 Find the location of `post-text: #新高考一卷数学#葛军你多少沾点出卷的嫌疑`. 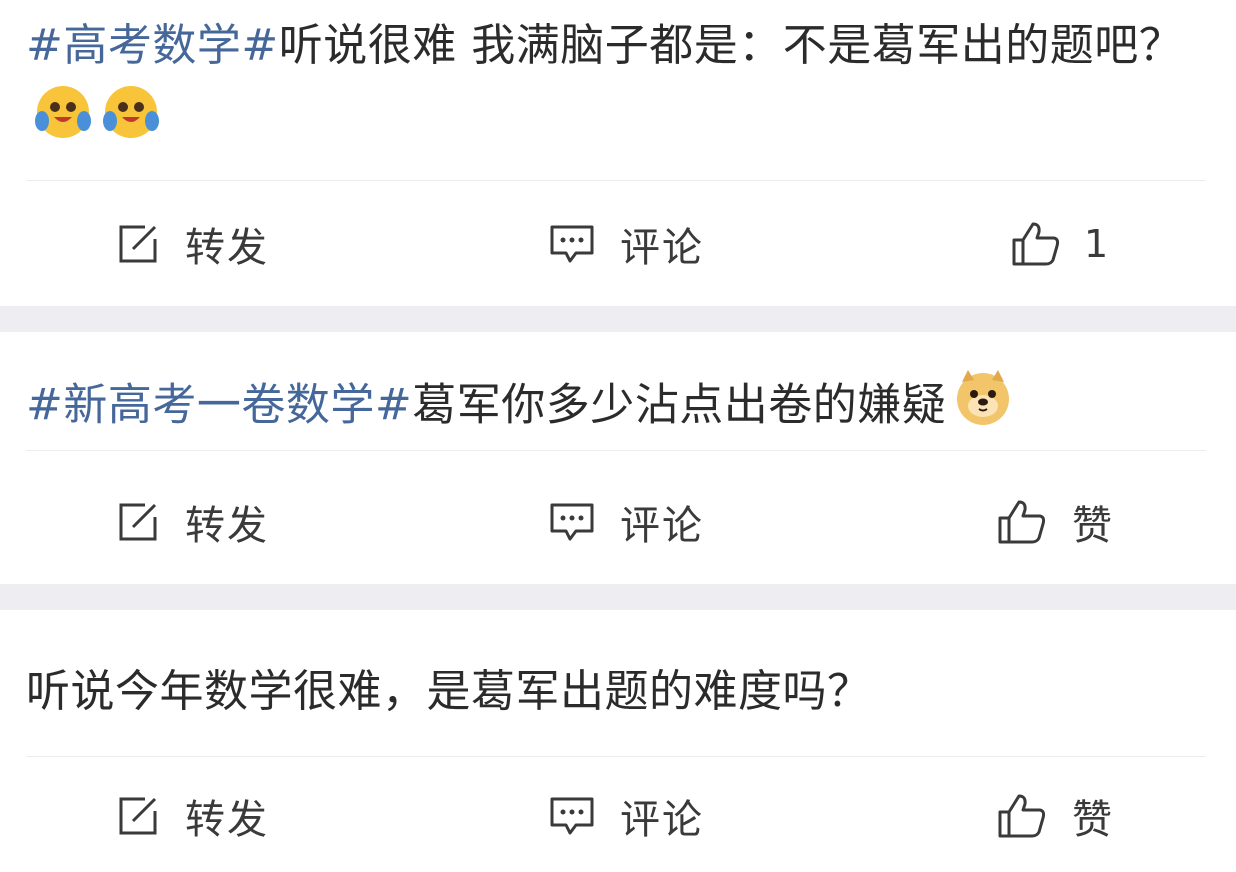

post-text: #新高考一卷数学#葛军你多少沾点出卷的嫌疑 is located at coordinates (616, 407).